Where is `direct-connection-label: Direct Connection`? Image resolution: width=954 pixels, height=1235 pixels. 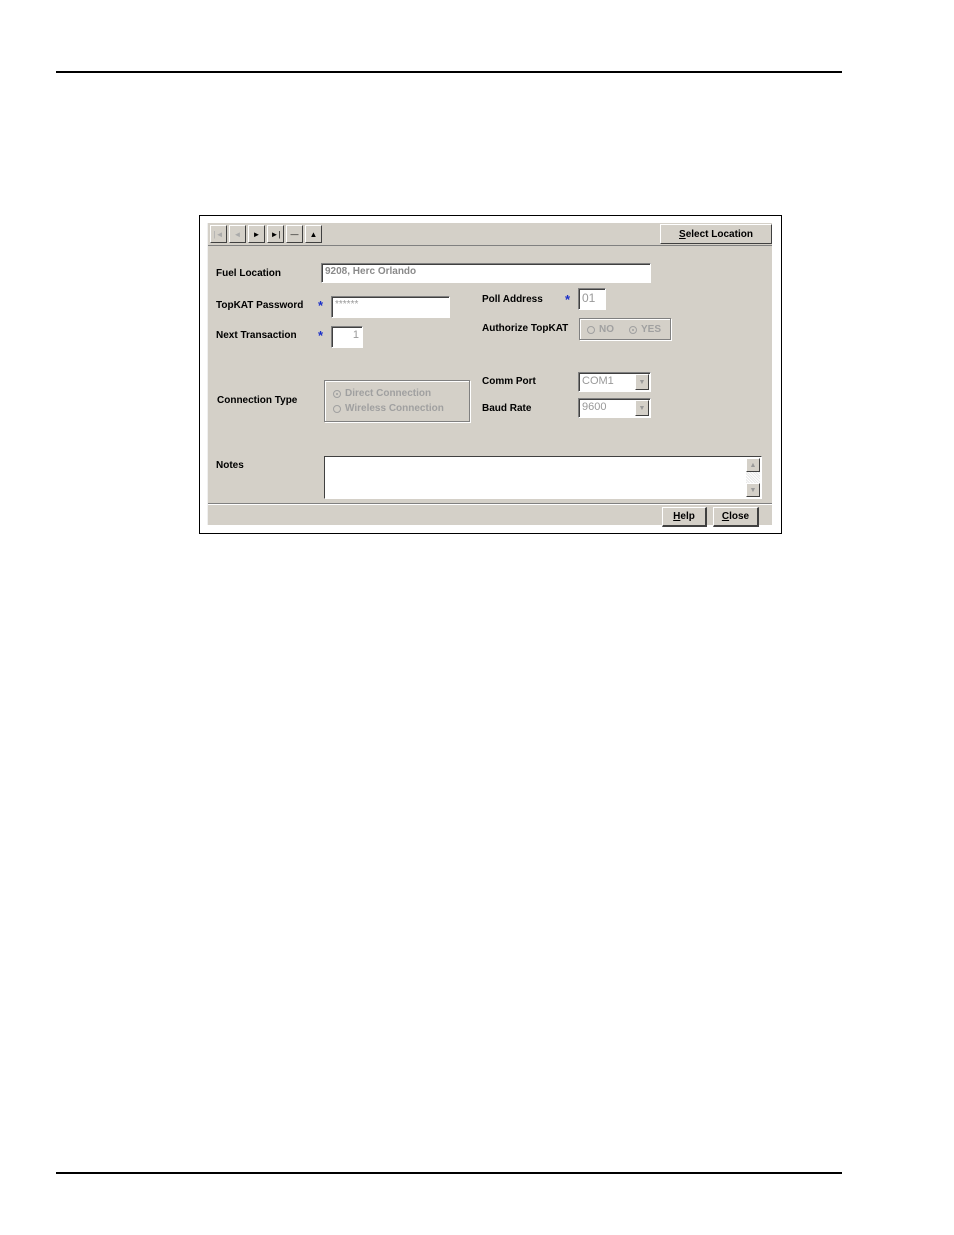
direct-connection-label: Direct Connection is located at coordinates (388, 393).